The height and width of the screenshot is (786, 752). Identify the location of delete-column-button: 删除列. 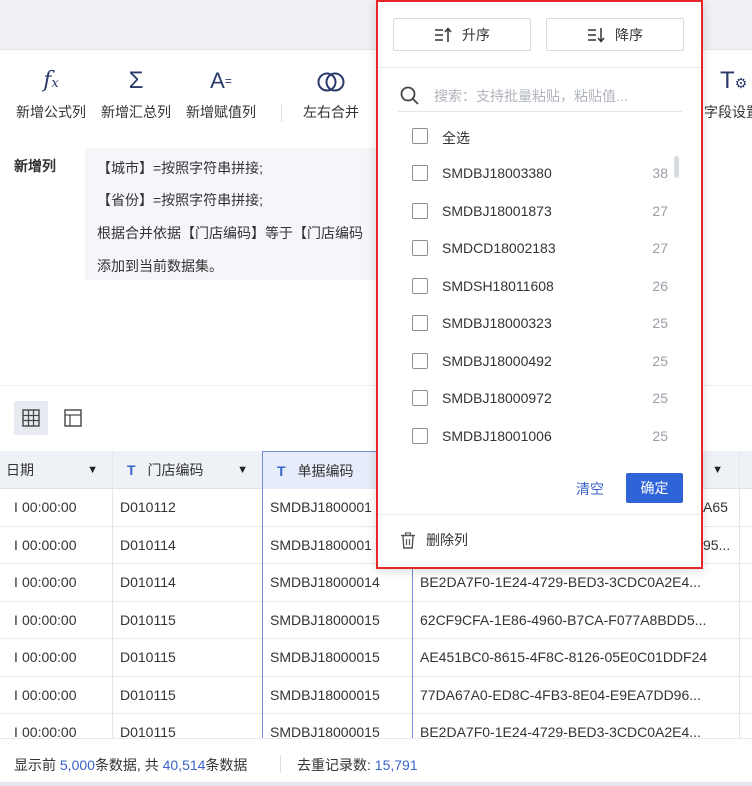
(434, 540).